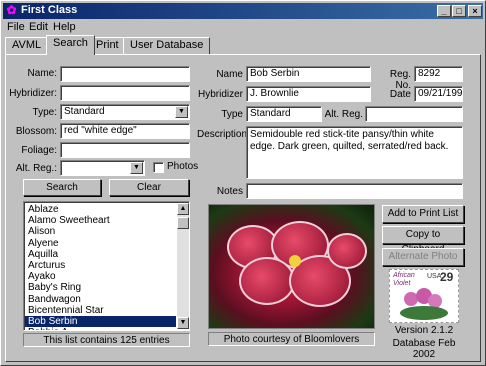 This screenshot has height=366, width=486. What do you see at coordinates (404, 275) in the screenshot?
I see `stamp-line1: African` at bounding box center [404, 275].